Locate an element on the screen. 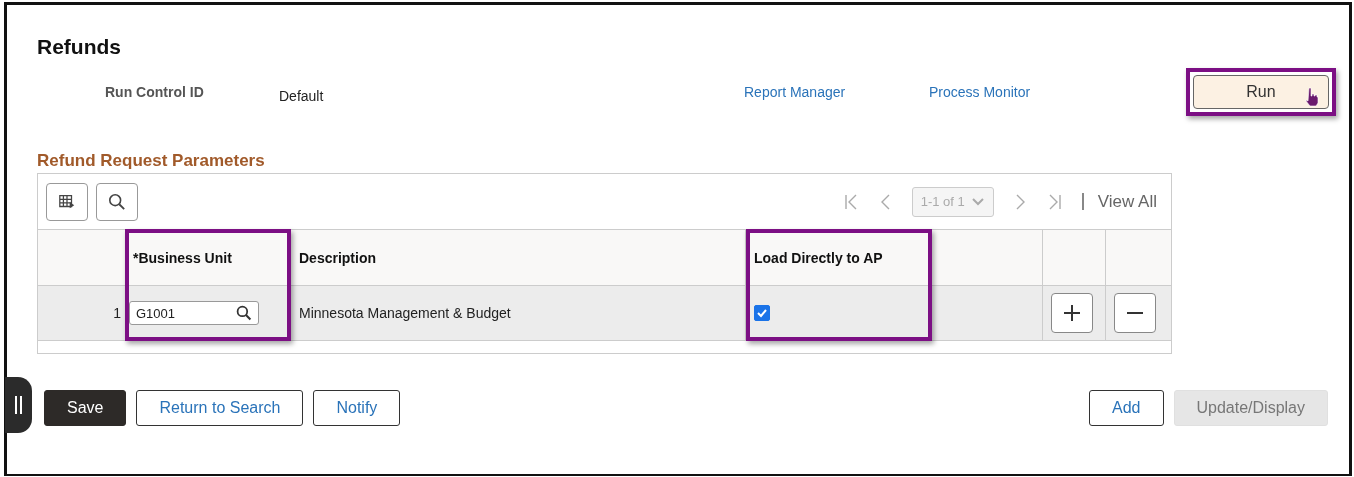 Image resolution: width=1354 pixels, height=477 pixels. drag-handle-icon is located at coordinates (18, 405).